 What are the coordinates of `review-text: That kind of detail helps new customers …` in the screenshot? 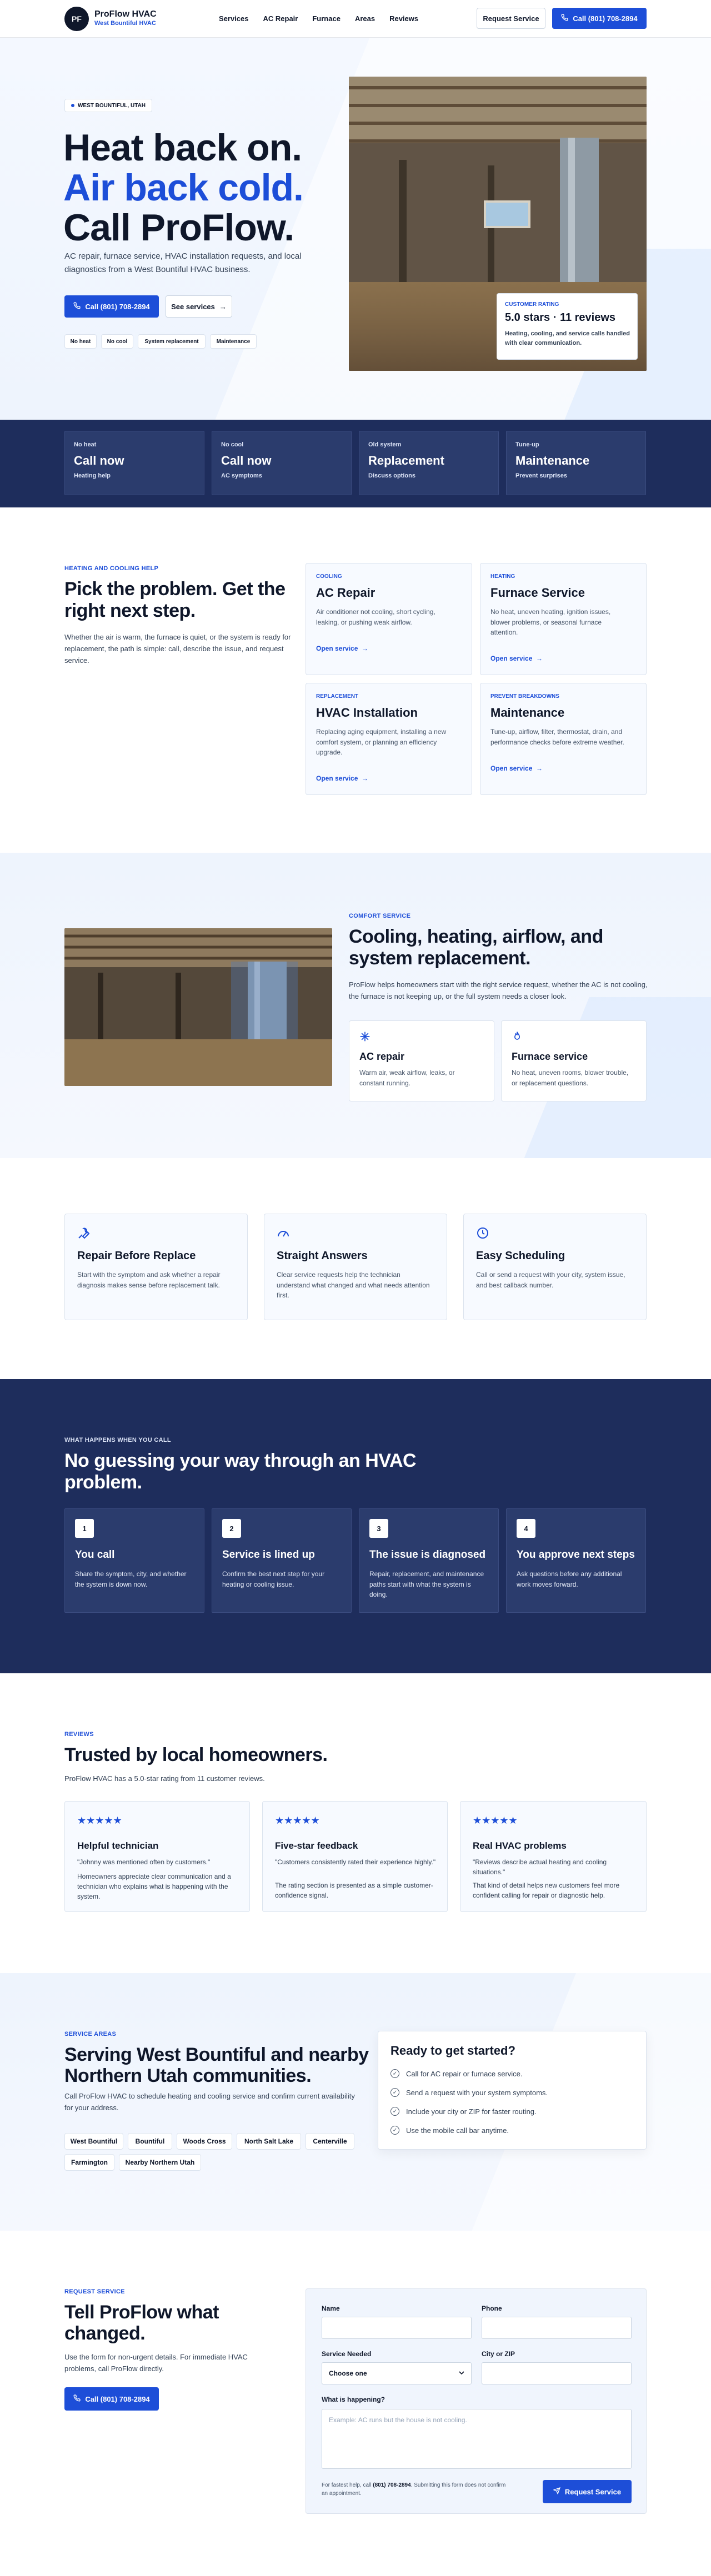 It's located at (546, 1890).